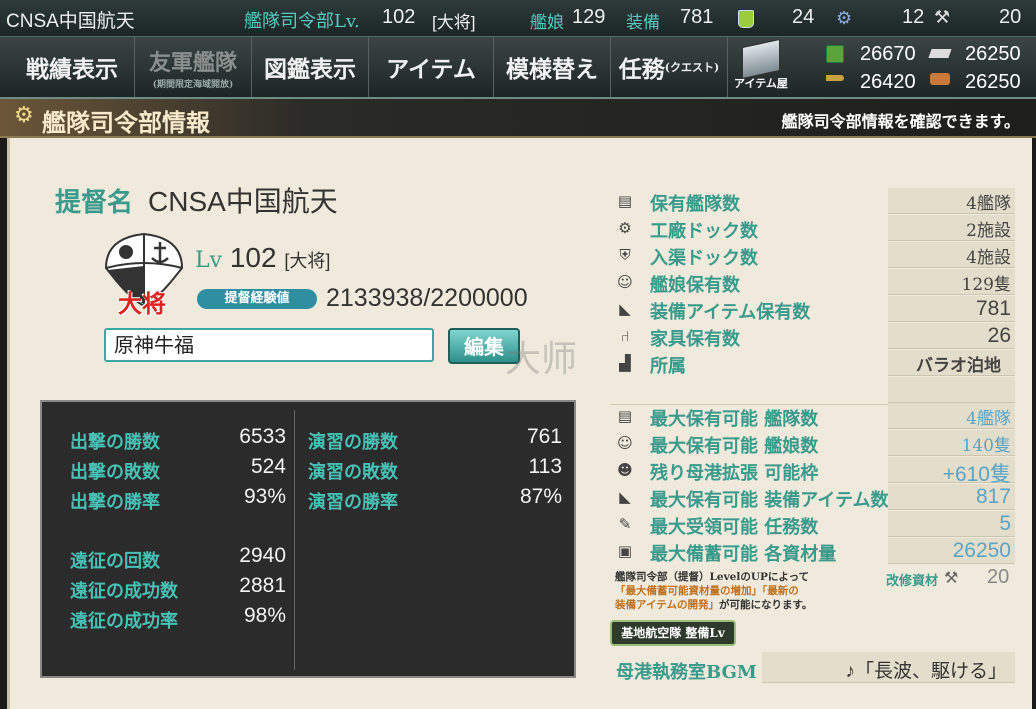 This screenshot has width=1036, height=709. What do you see at coordinates (625, 416) in the screenshot?
I see `fleet-icon: ▤` at bounding box center [625, 416].